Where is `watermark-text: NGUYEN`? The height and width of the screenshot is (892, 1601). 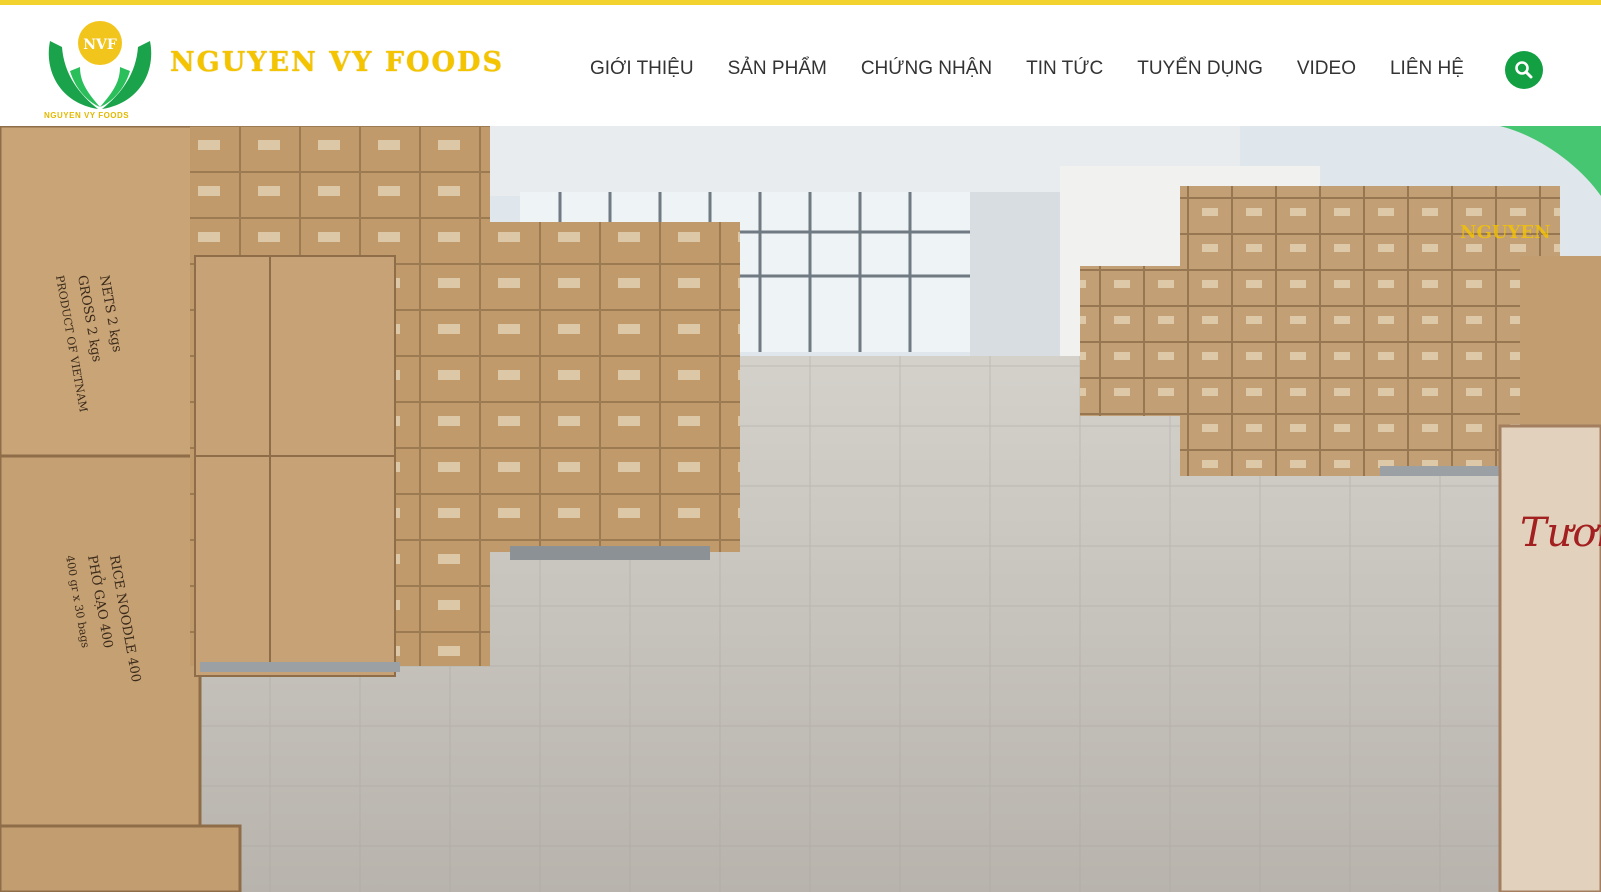 watermark-text: NGUYEN is located at coordinates (1505, 232).